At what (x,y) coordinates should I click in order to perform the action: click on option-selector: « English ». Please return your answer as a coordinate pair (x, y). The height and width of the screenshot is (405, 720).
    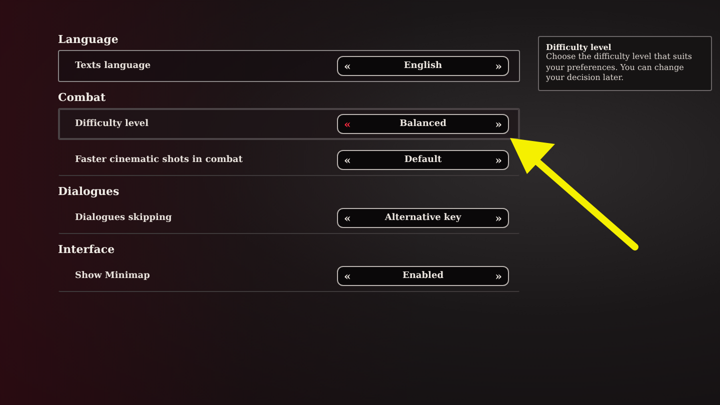
    Looking at the image, I should click on (423, 66).